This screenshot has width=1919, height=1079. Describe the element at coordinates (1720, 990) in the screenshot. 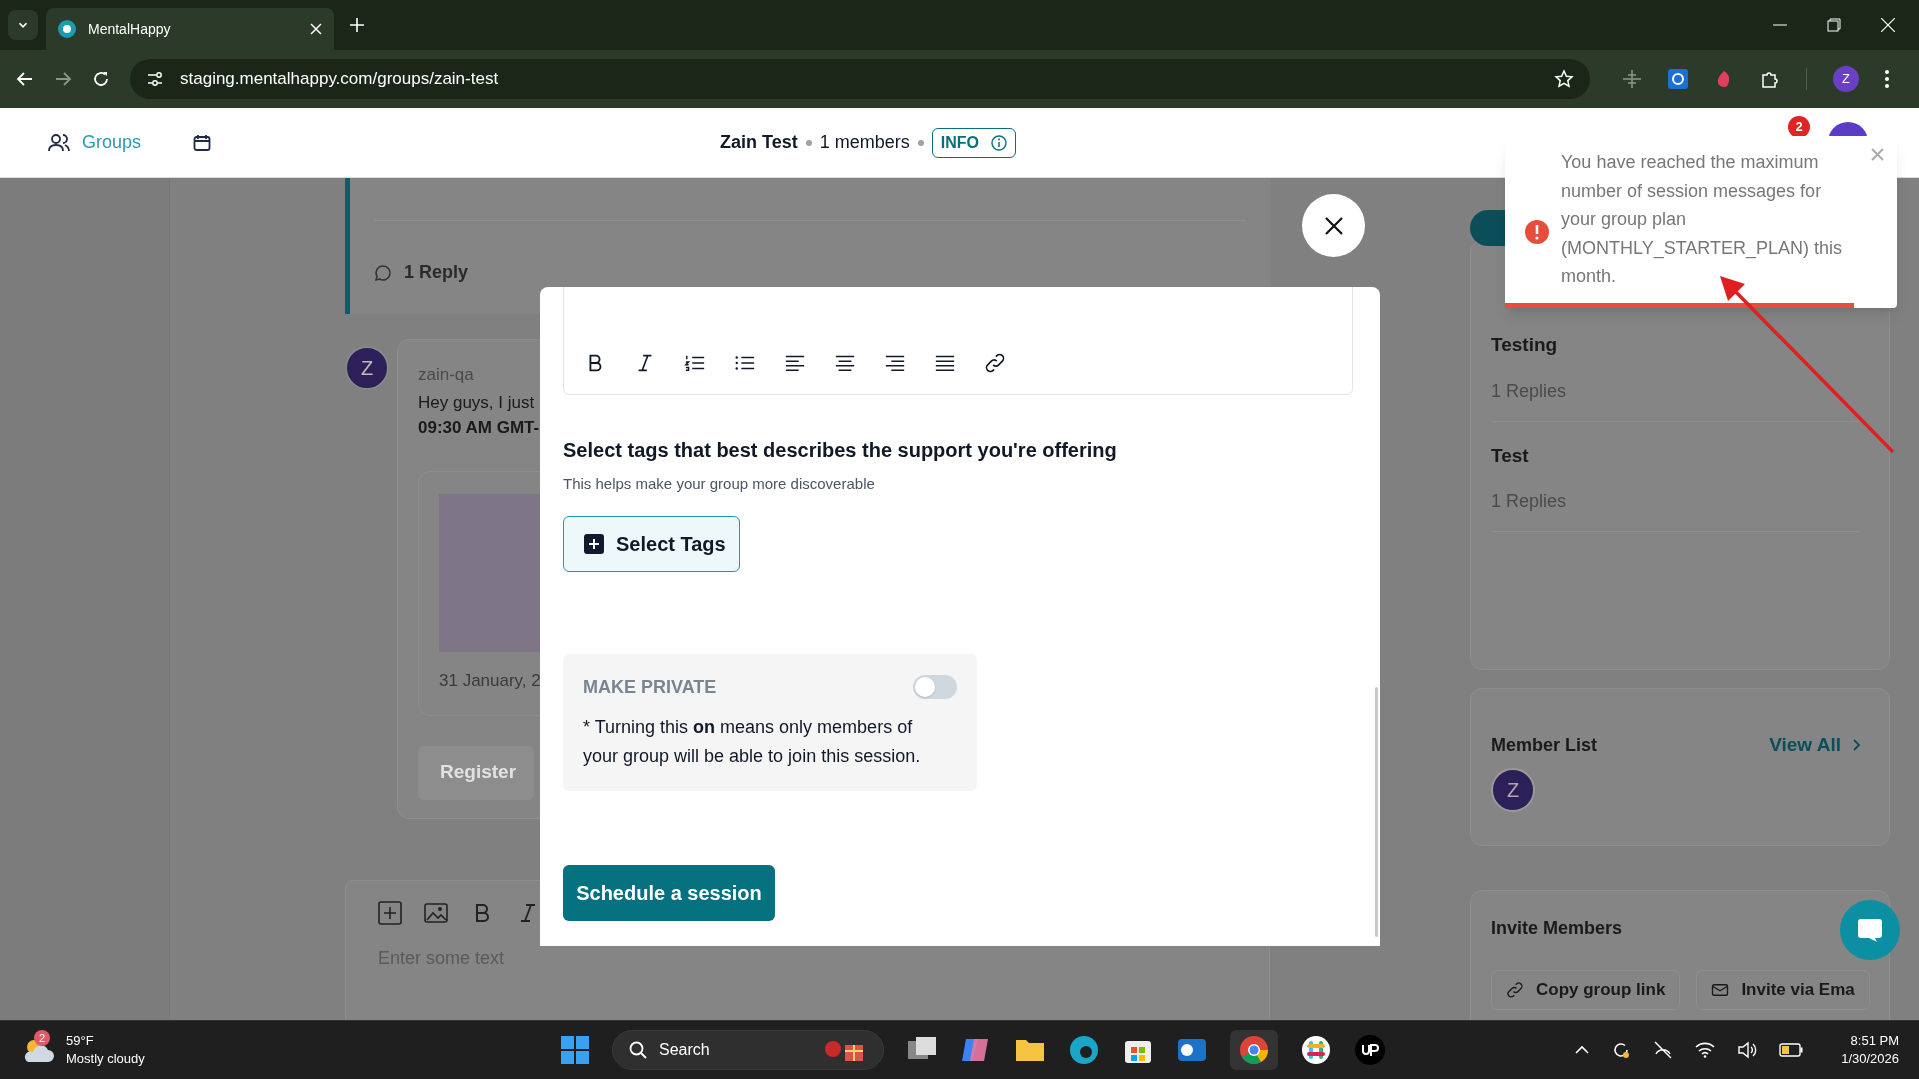

I see `mail-icon` at that location.